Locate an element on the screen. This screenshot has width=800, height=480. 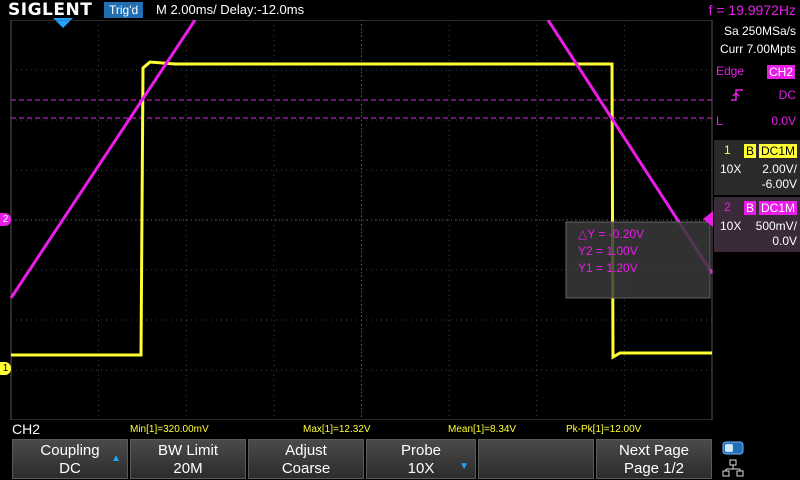
ch1-panel: 1 B DC1M 10X 2.00V/ -6.00V is located at coordinates (757, 167).